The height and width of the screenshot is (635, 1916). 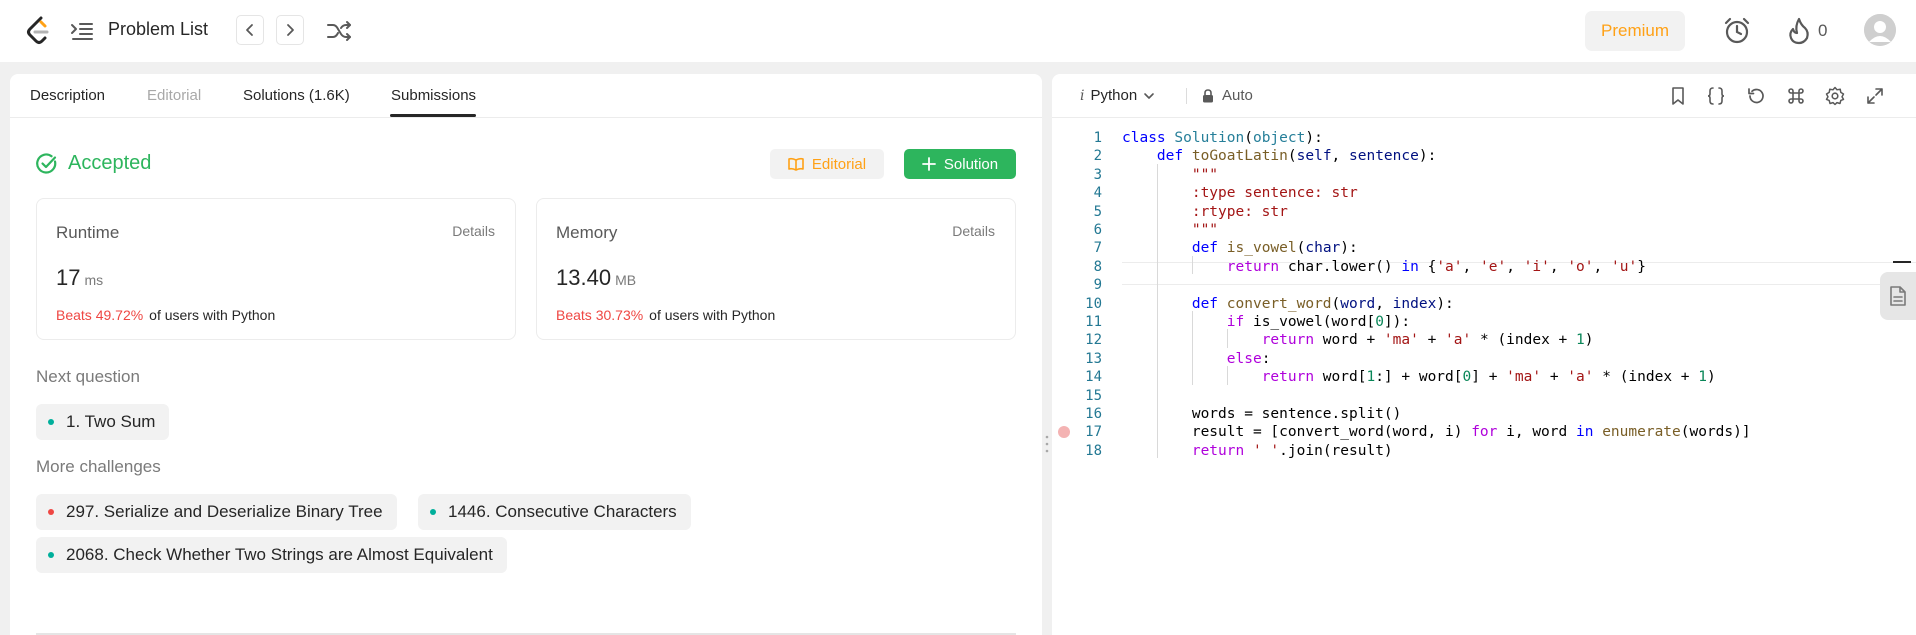 What do you see at coordinates (46, 163) in the screenshot?
I see `check-circle-icon` at bounding box center [46, 163].